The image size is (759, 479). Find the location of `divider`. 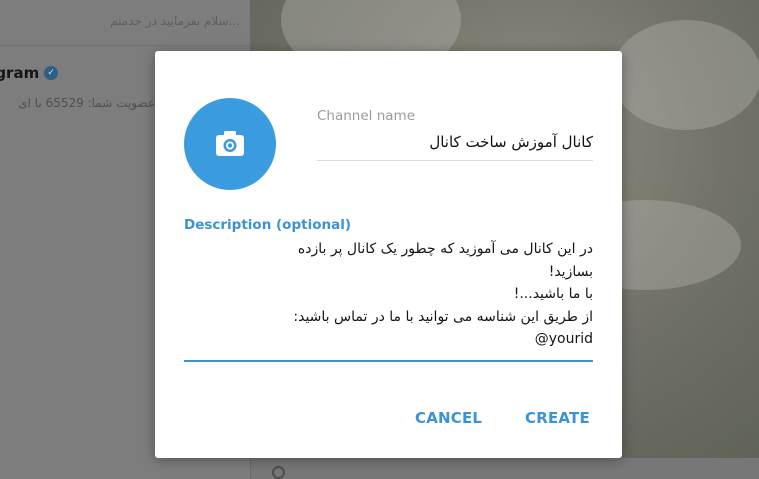

divider is located at coordinates (125, 45).